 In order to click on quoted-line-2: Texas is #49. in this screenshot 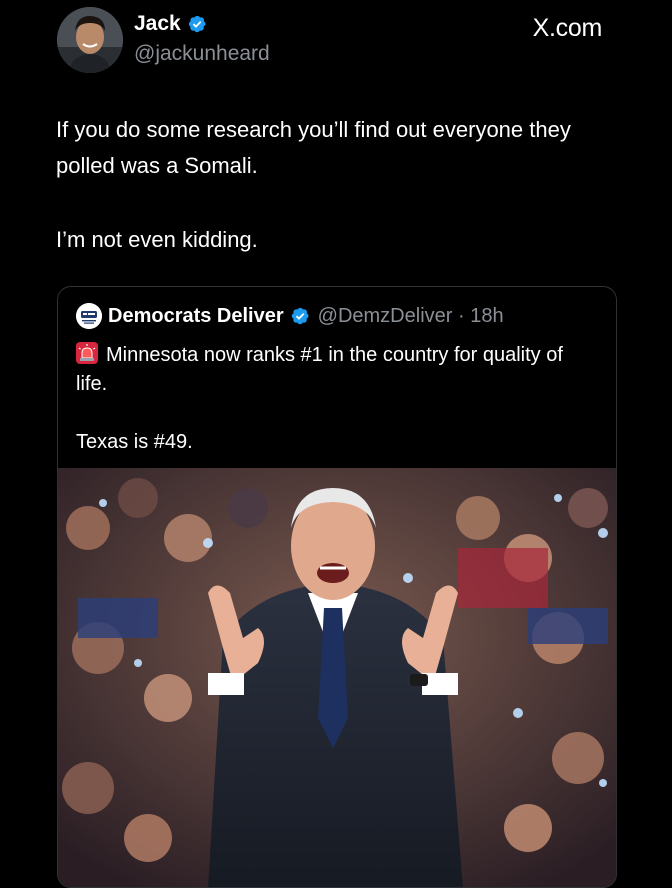, I will do `click(134, 442)`.